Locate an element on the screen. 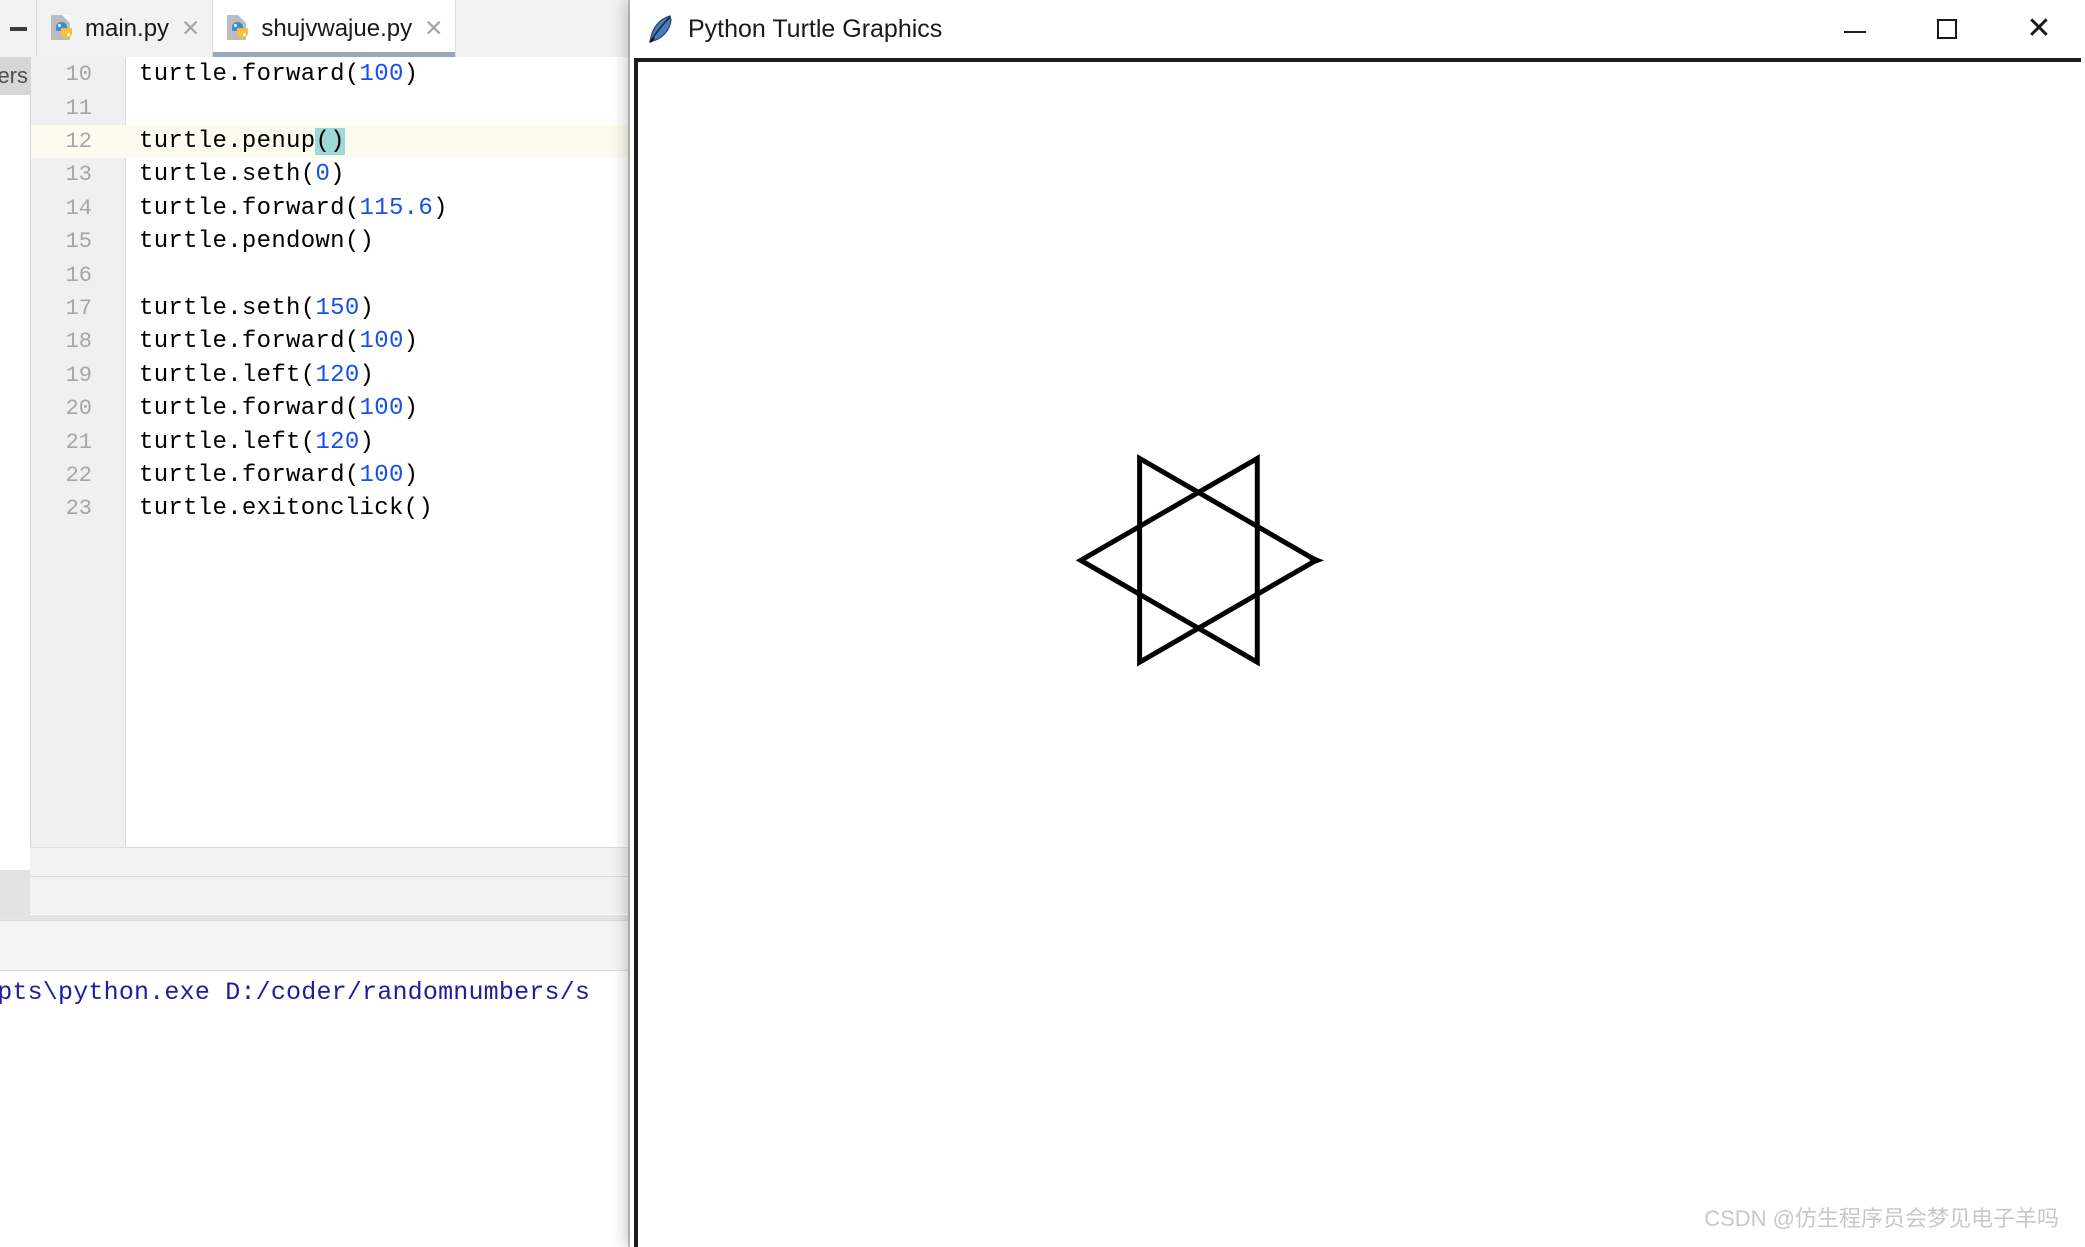 The height and width of the screenshot is (1247, 2085). editor-tab-label: shujvwajue.py is located at coordinates (337, 28).